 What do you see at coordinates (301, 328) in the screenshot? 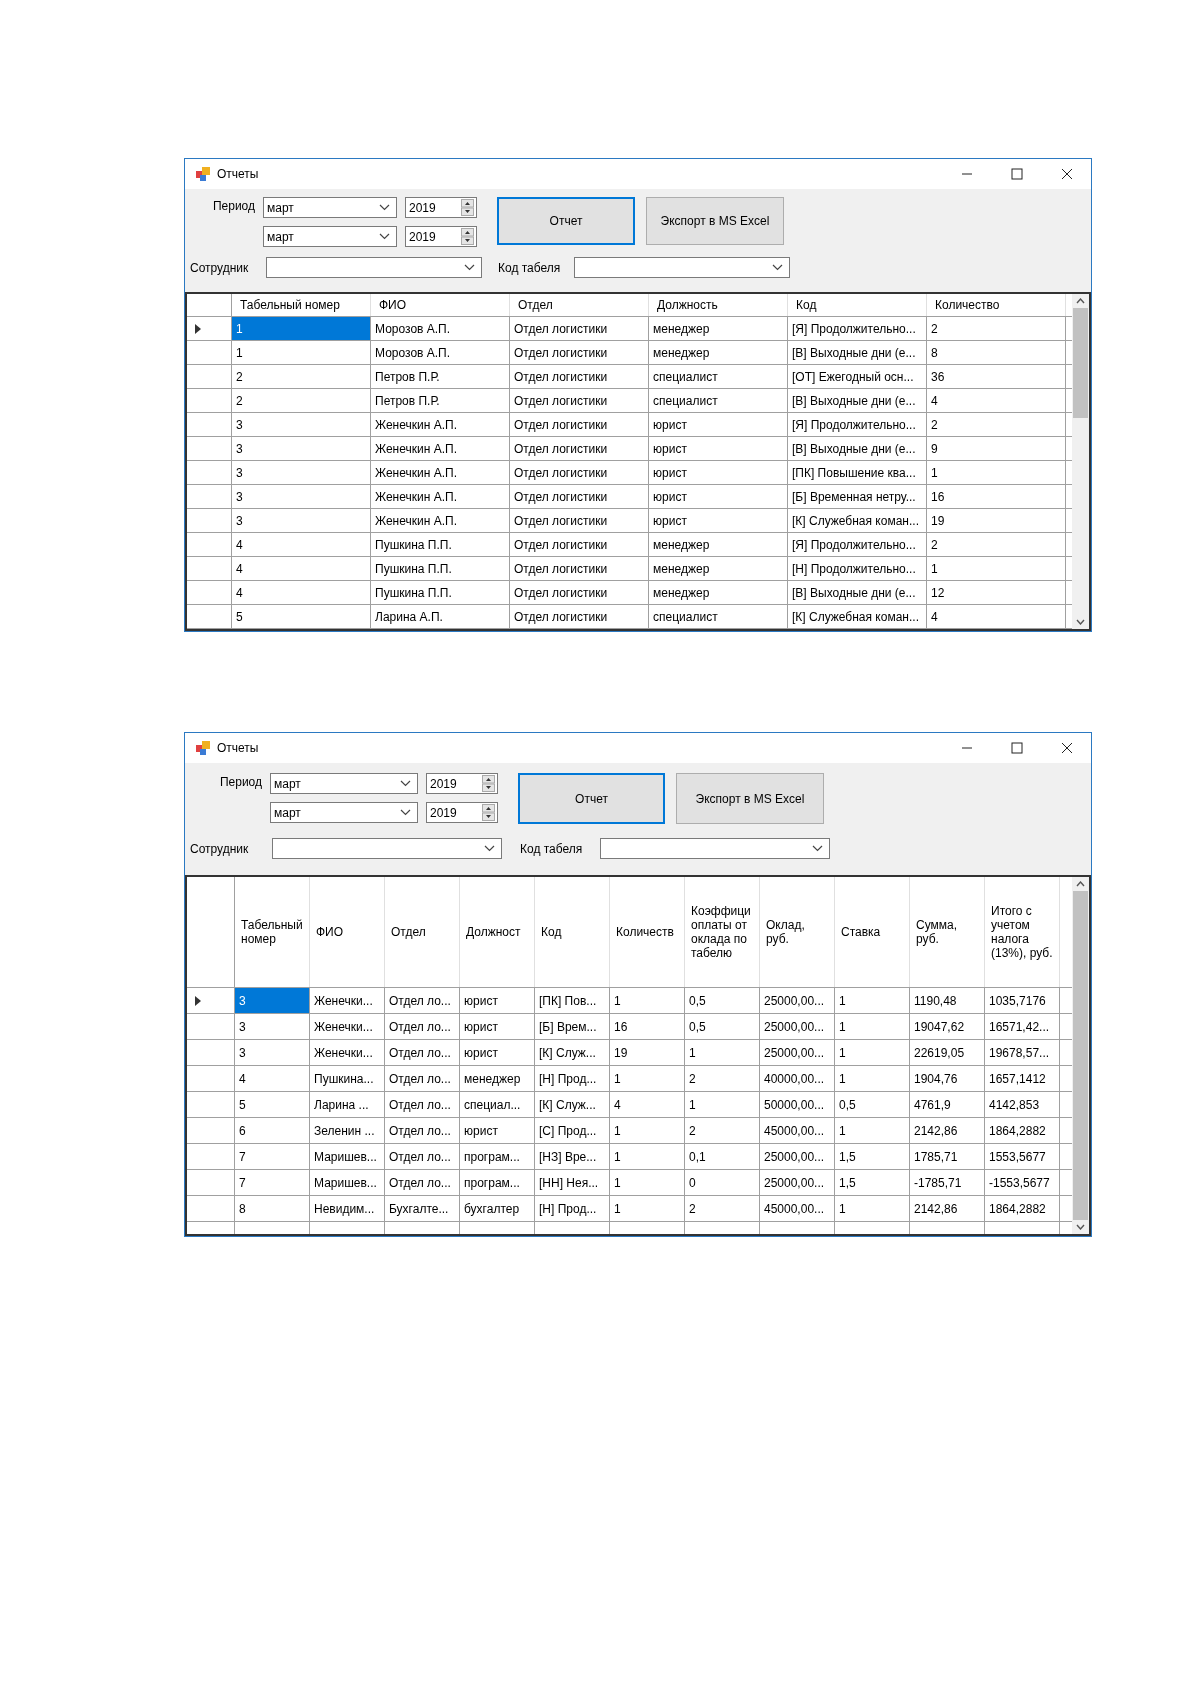
I see `table-cell: 1` at bounding box center [301, 328].